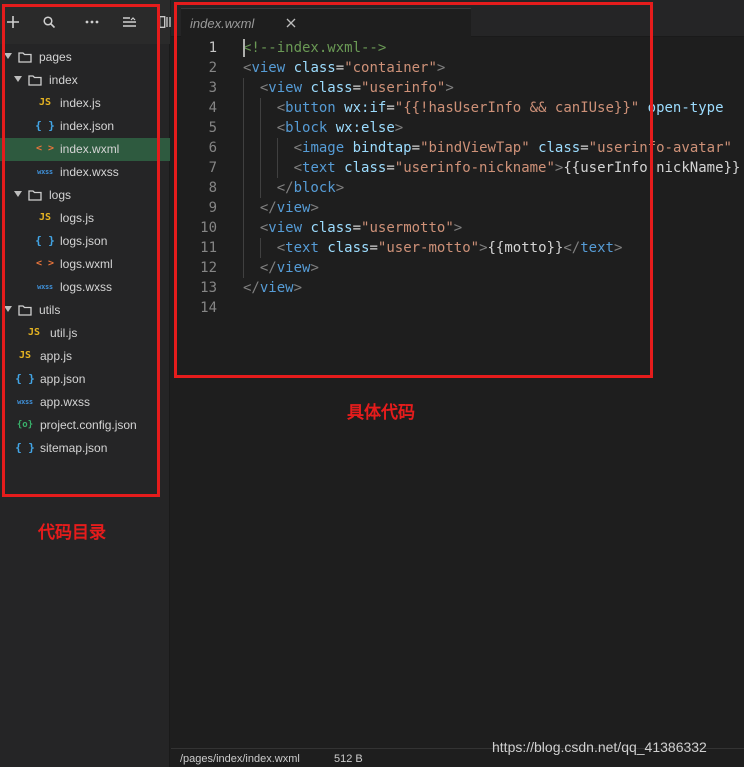  I want to click on tree-annotation-label: 代码目录, so click(72, 533).